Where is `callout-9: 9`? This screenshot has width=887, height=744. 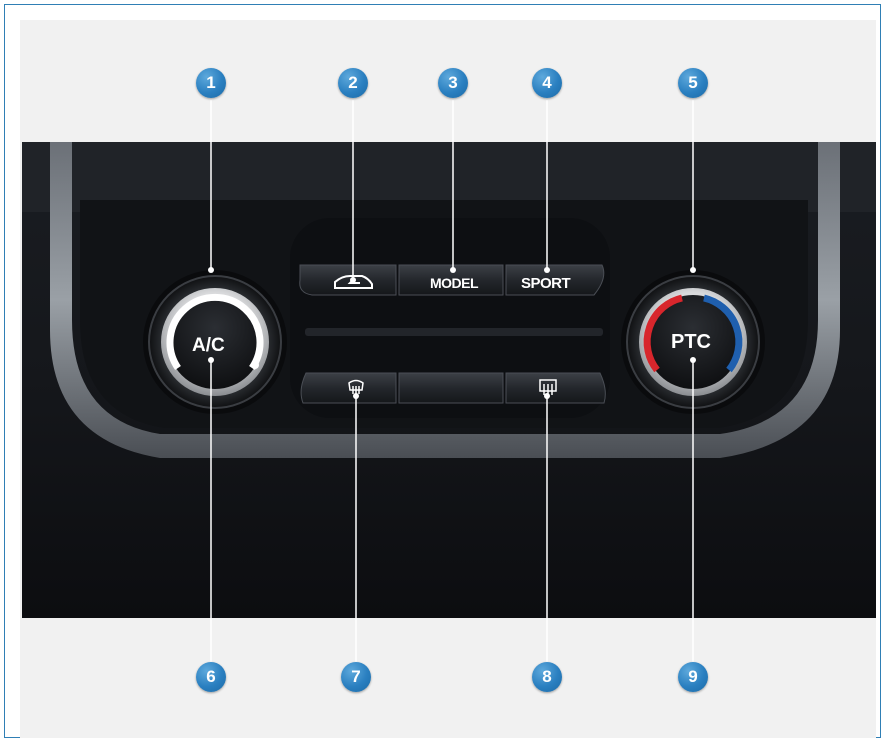 callout-9: 9 is located at coordinates (693, 677).